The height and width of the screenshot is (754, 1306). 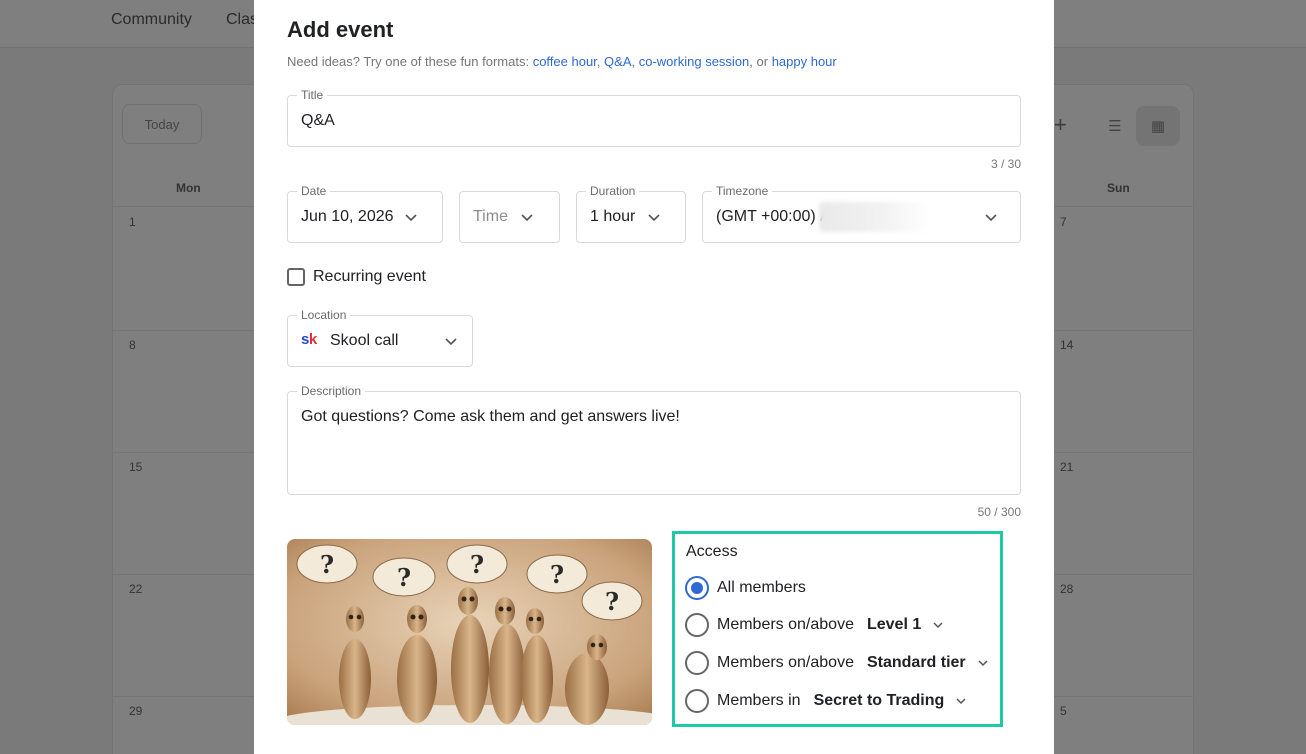 I want to click on idea-link-coworking-session: co-working session, so click(x=694, y=61).